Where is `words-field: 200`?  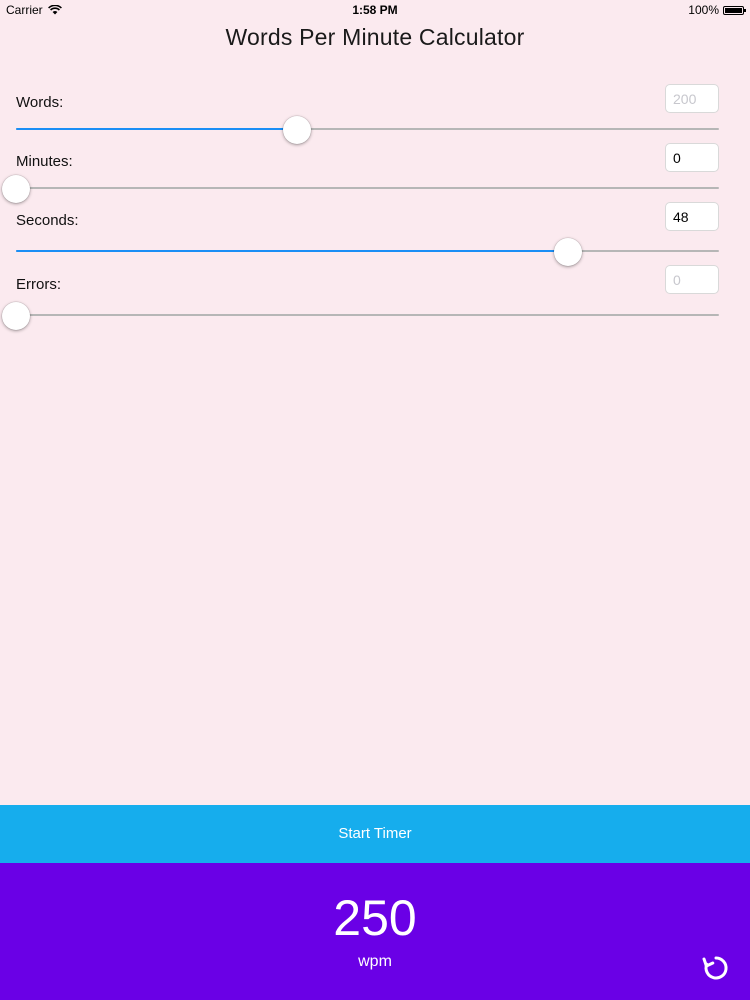 words-field: 200 is located at coordinates (692, 98).